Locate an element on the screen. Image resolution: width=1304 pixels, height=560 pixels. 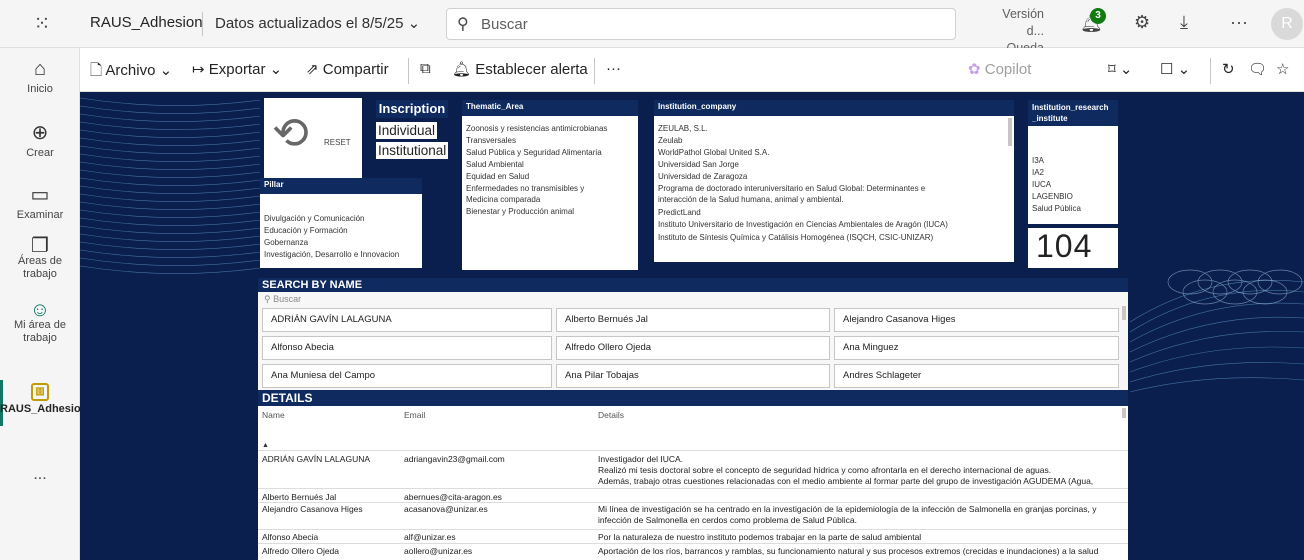
inscription-slicer: Inscription Individual Institutional is located at coordinates (410, 137).